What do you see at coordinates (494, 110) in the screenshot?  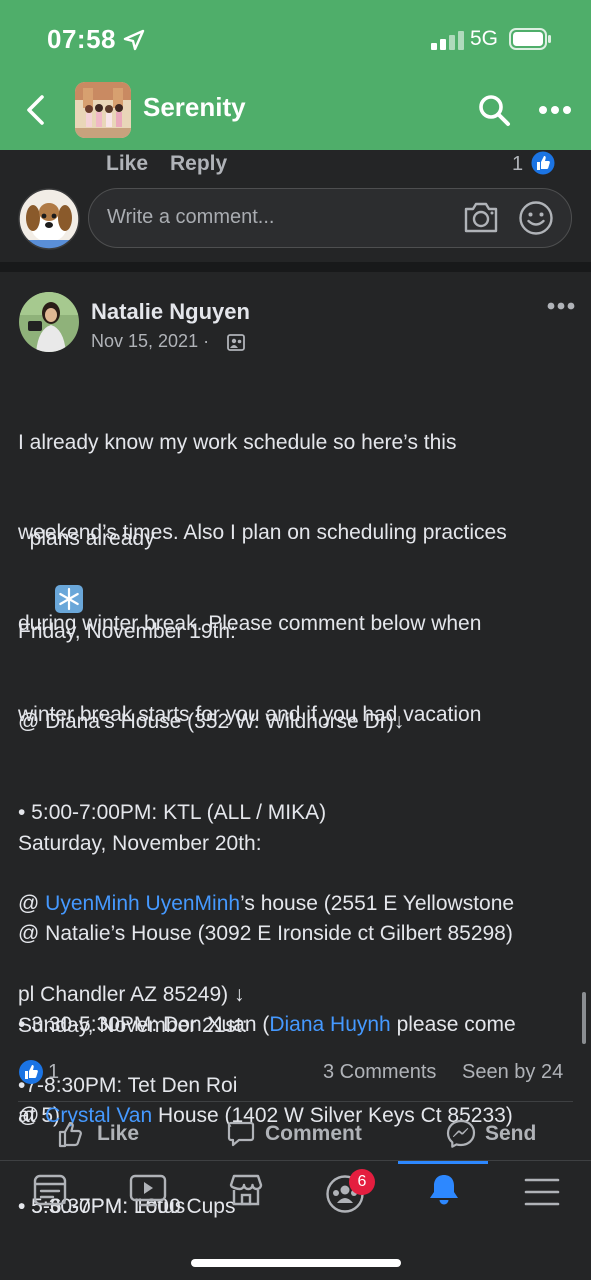 I see `search-icon` at bounding box center [494, 110].